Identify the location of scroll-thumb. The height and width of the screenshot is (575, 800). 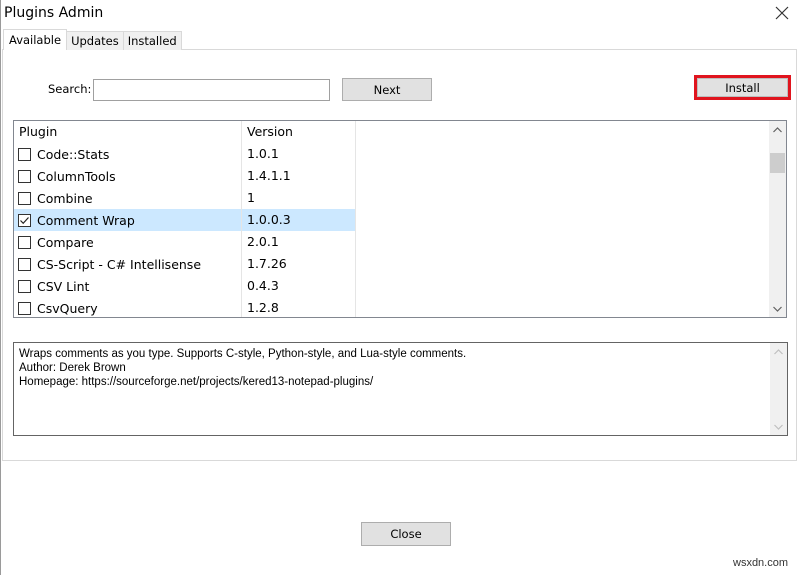
(777, 163).